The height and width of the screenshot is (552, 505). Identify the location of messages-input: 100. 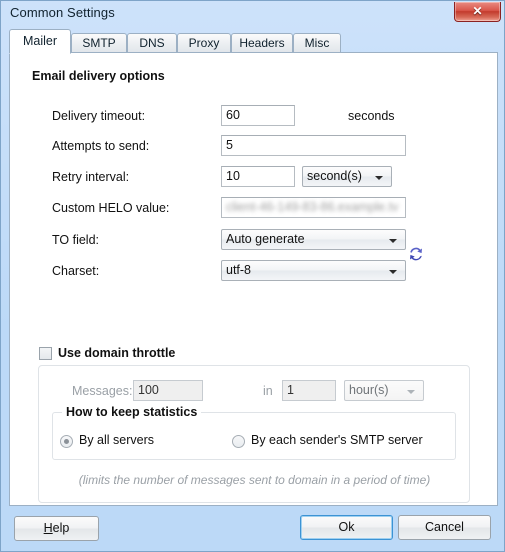
(168, 390).